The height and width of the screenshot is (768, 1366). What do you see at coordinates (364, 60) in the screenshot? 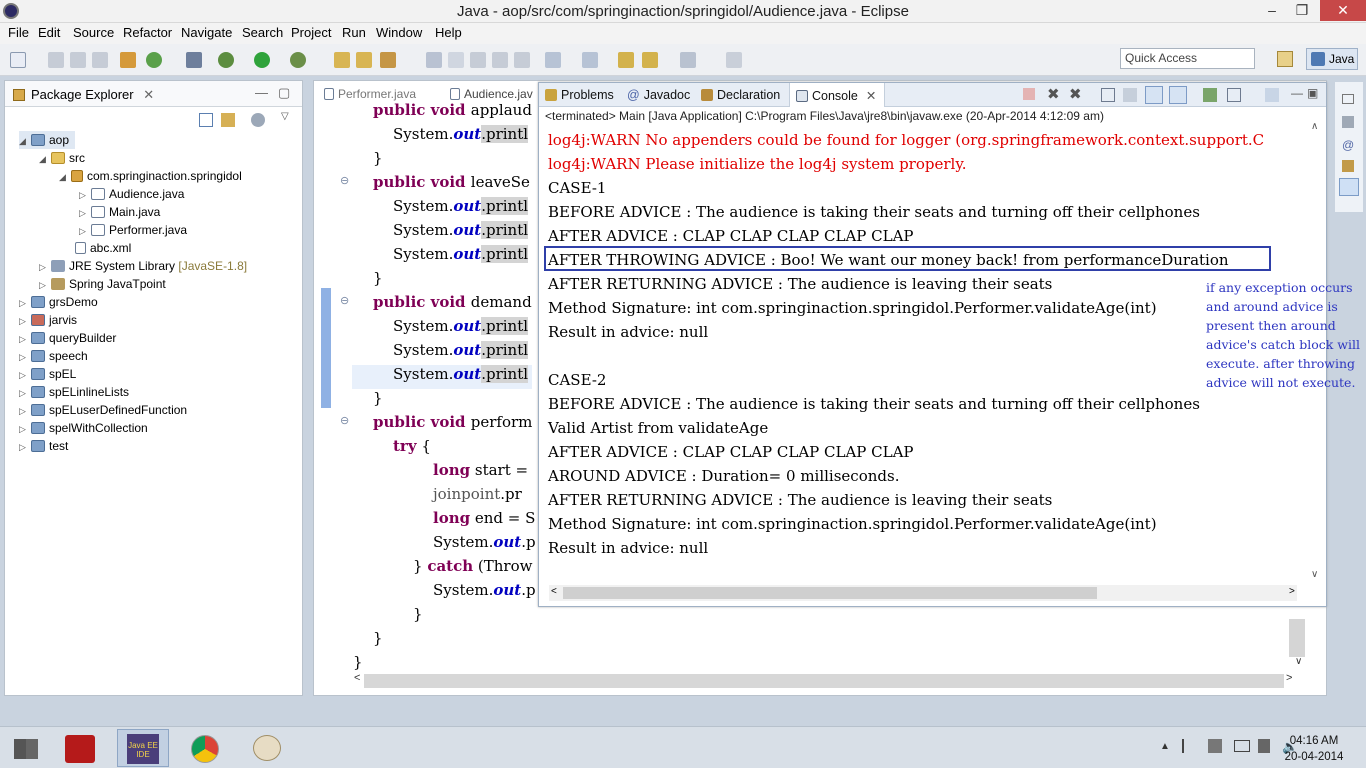
I see `open-resource-icon` at bounding box center [364, 60].